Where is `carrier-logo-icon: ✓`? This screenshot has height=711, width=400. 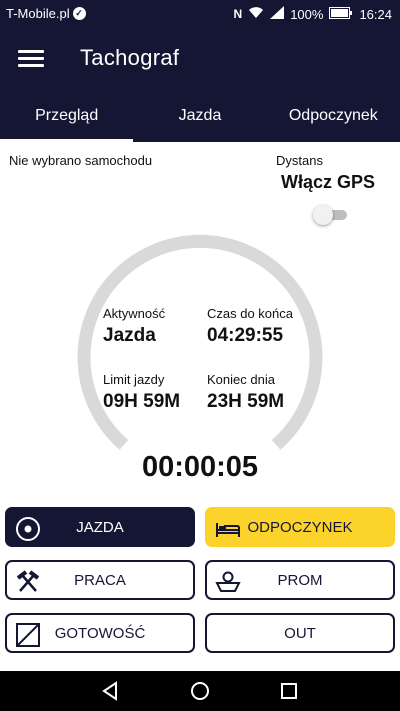
carrier-logo-icon: ✓ is located at coordinates (79, 13).